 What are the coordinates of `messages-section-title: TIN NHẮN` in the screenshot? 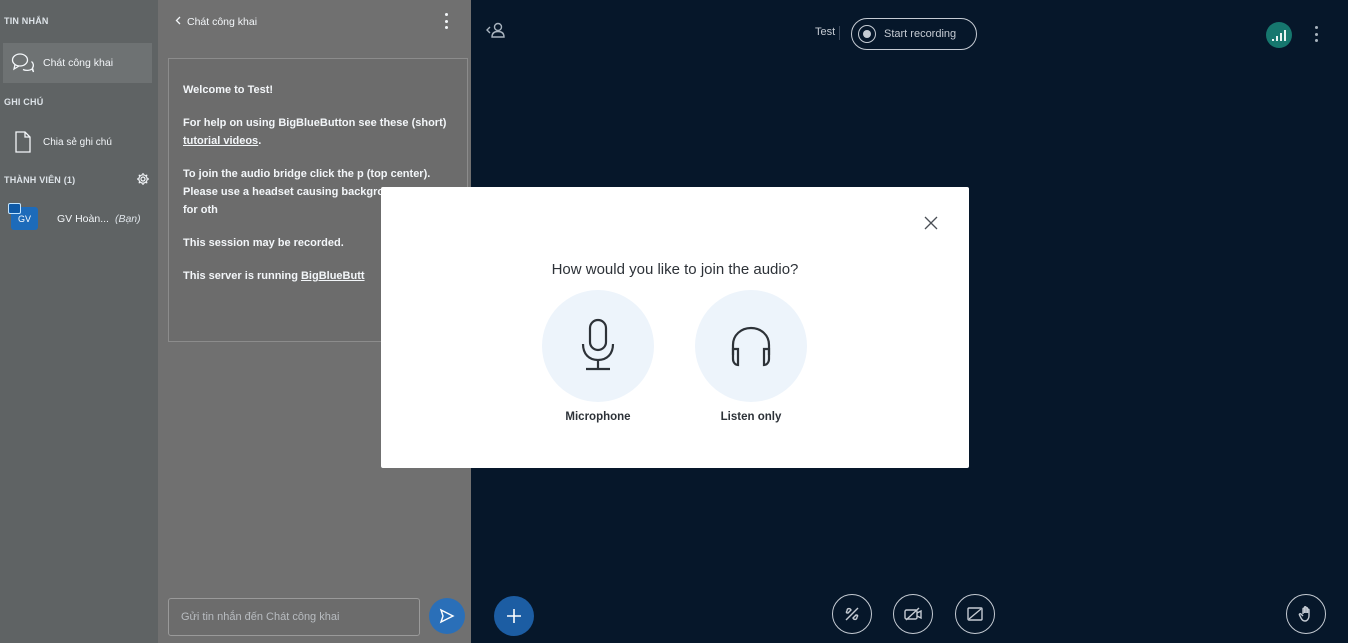 It's located at (26, 21).